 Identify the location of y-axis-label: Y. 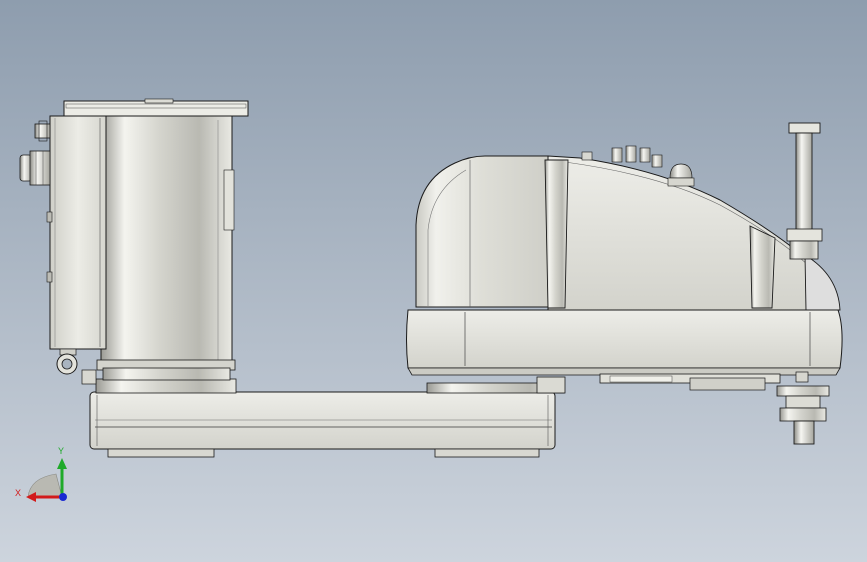
(61, 451).